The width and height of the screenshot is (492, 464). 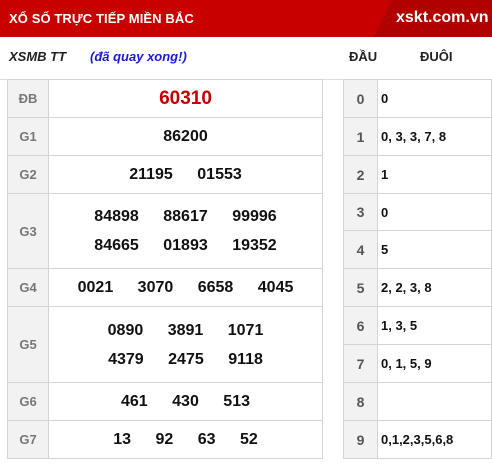 What do you see at coordinates (28, 174) in the screenshot?
I see `prize-label: G2` at bounding box center [28, 174].